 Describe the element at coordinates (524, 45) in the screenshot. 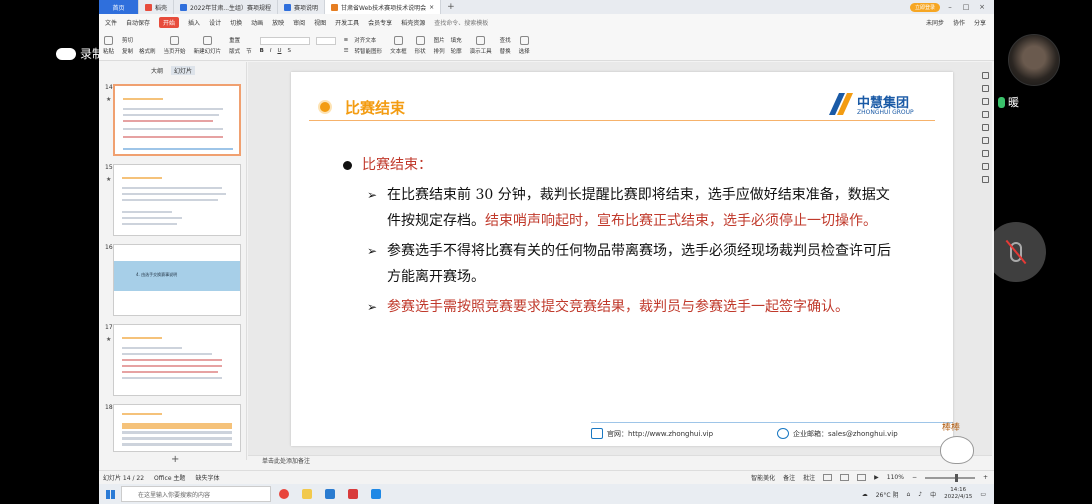

I see `select-button: 选择` at that location.